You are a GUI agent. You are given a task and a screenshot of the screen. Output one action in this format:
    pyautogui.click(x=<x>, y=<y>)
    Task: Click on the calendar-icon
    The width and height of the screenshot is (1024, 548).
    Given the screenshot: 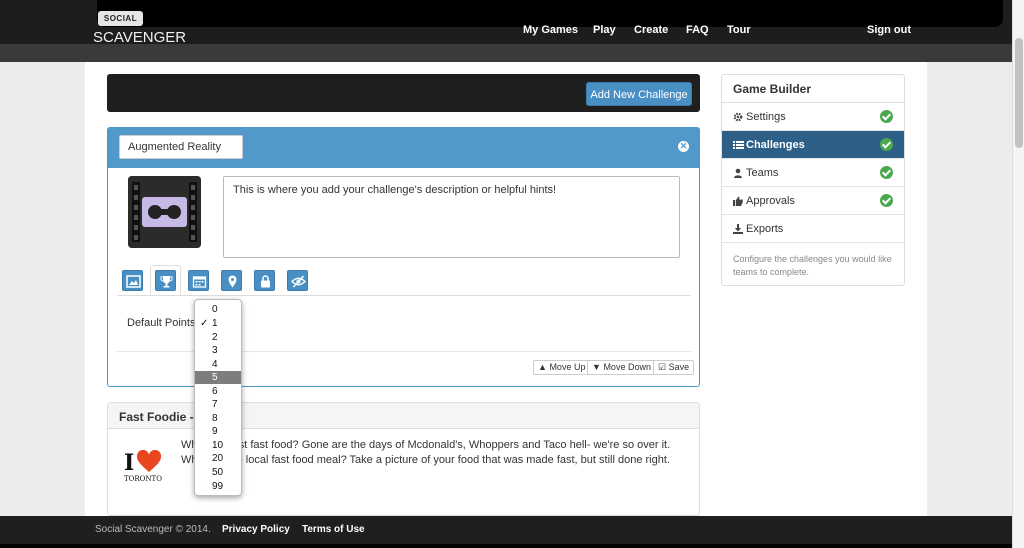 What is the action you would take?
    pyautogui.click(x=199, y=282)
    